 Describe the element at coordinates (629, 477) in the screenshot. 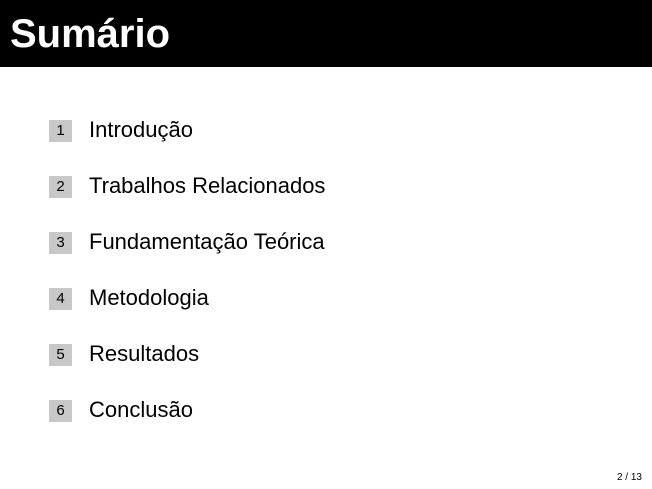

I see `page-number: 2 / 13` at that location.